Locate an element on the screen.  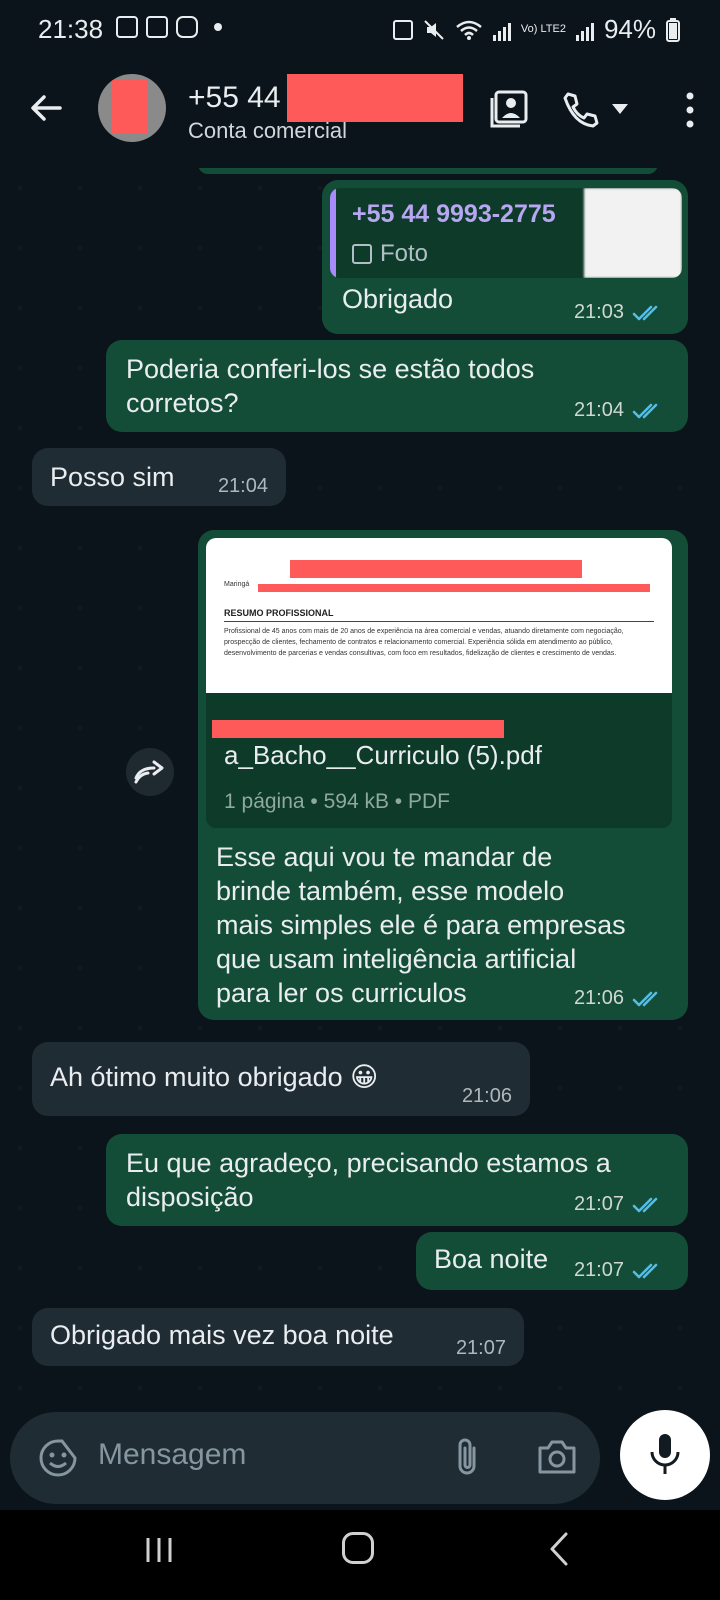
message-bubble-cutoff is located at coordinates (428, 171).